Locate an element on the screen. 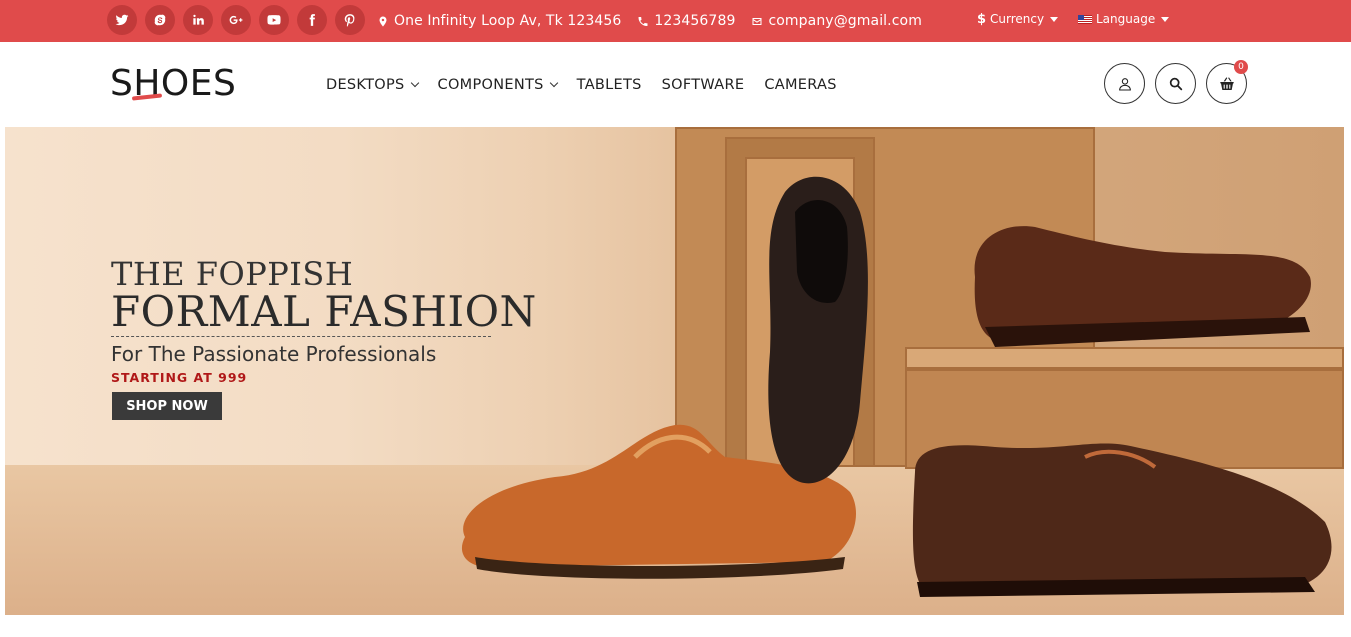 This screenshot has width=1351, height=637. shop-now-button: SHOP NOW is located at coordinates (167, 406).